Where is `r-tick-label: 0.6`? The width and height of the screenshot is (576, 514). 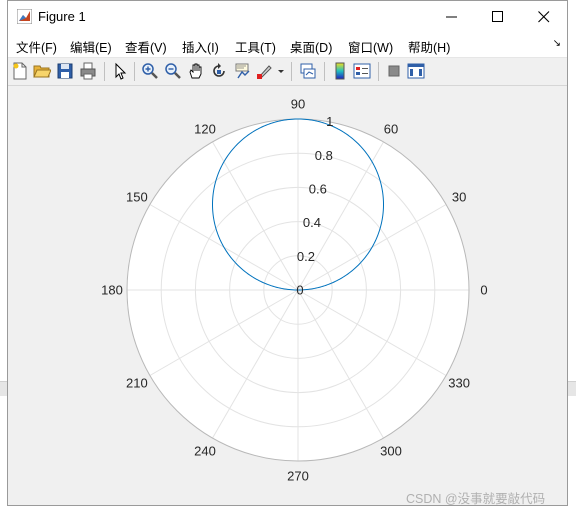 r-tick-label: 0.6 is located at coordinates (318, 189).